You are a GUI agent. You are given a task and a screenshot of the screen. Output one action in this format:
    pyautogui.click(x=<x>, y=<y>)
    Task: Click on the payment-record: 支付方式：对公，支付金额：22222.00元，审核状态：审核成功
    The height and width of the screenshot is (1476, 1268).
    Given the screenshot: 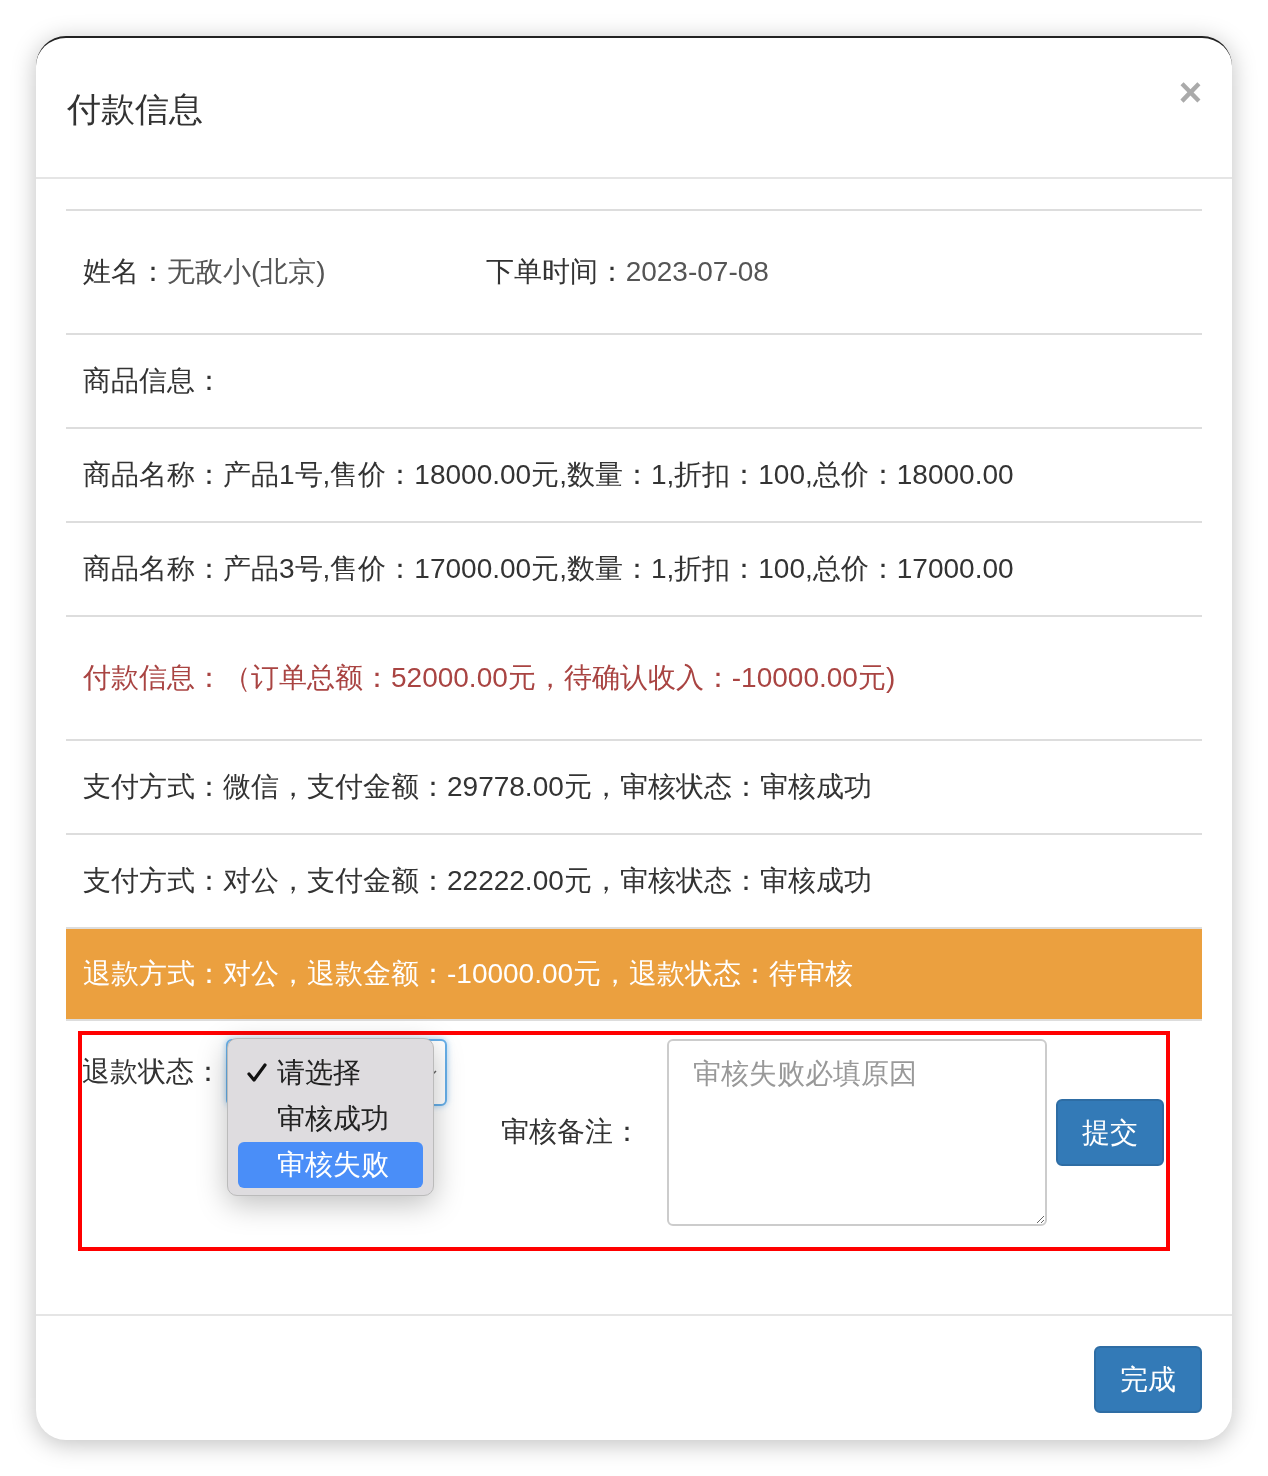 What is the action you would take?
    pyautogui.click(x=477, y=881)
    